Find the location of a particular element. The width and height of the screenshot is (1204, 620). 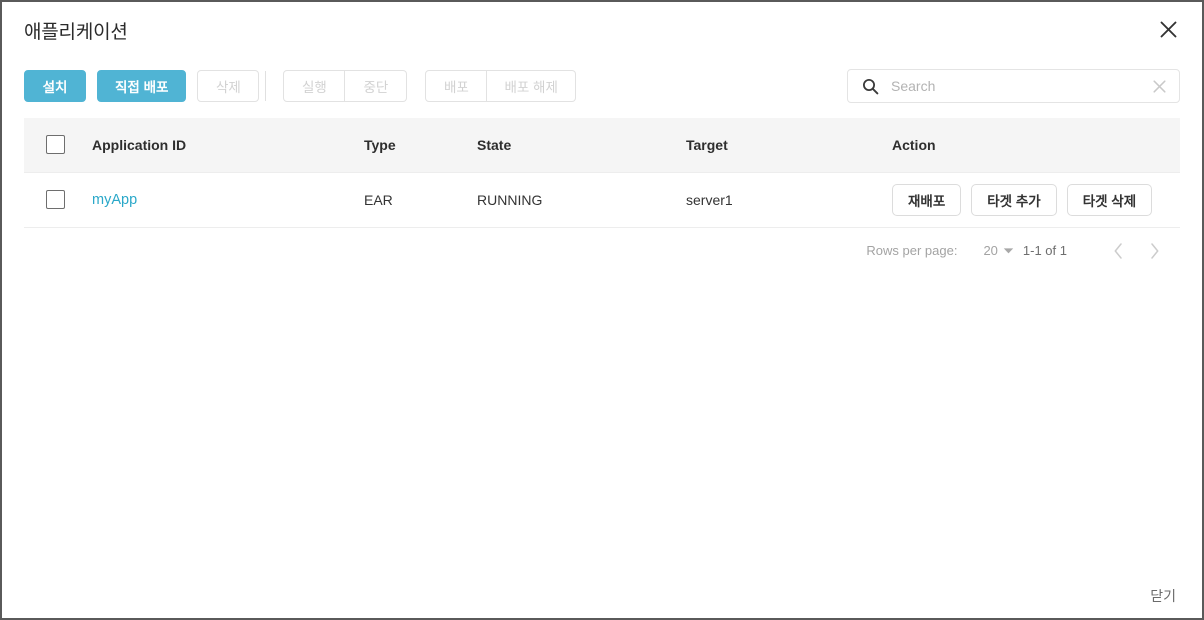

row-checkbox is located at coordinates (55, 199).